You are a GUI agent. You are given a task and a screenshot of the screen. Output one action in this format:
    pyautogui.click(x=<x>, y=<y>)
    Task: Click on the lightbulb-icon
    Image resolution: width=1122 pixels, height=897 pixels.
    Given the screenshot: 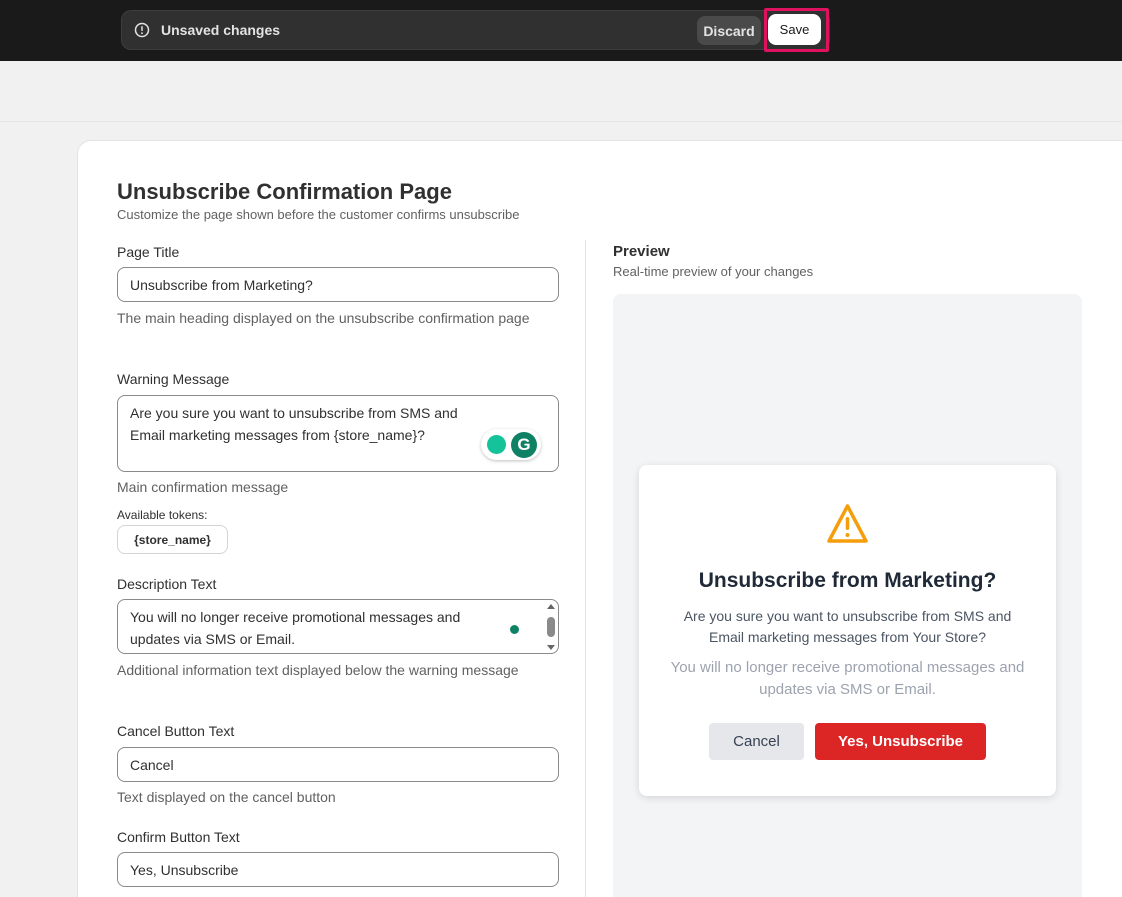 What is the action you would take?
    pyautogui.click(x=496, y=444)
    